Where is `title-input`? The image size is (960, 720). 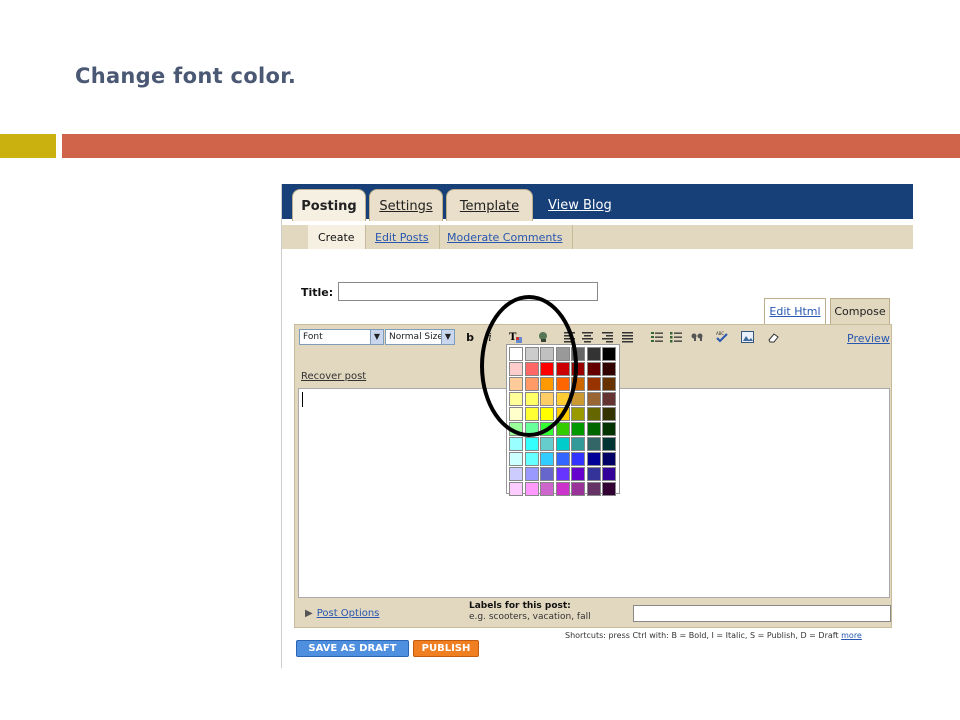
title-input is located at coordinates (468, 291).